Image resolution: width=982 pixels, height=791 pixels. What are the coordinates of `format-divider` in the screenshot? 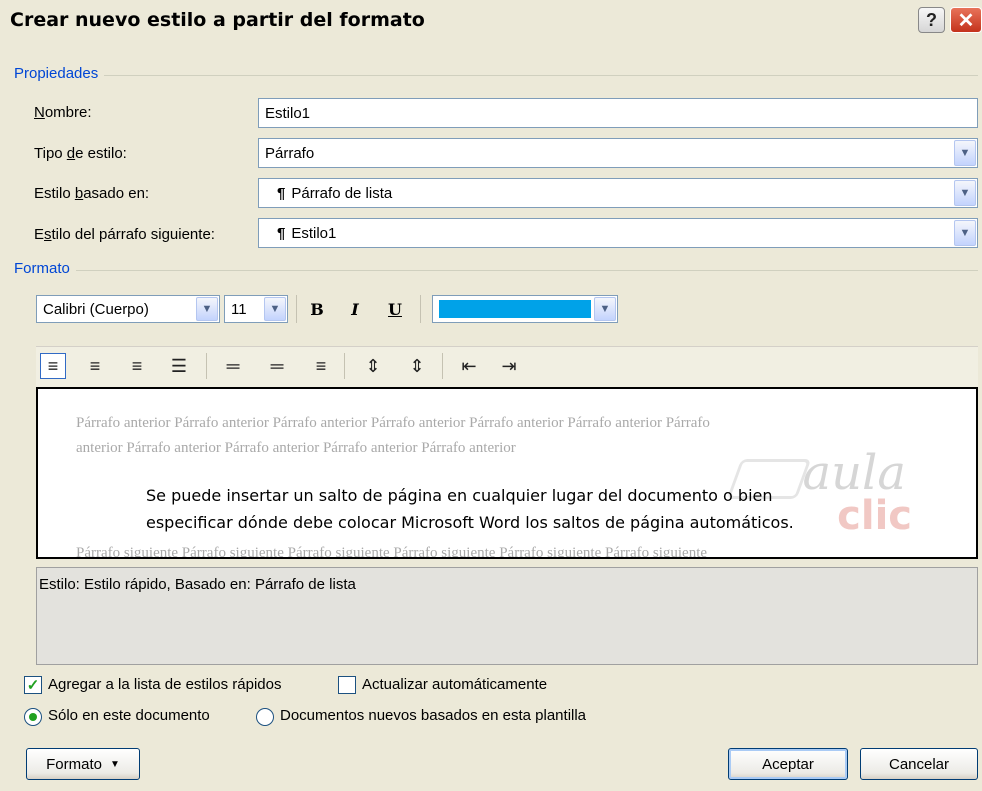 It's located at (497, 270).